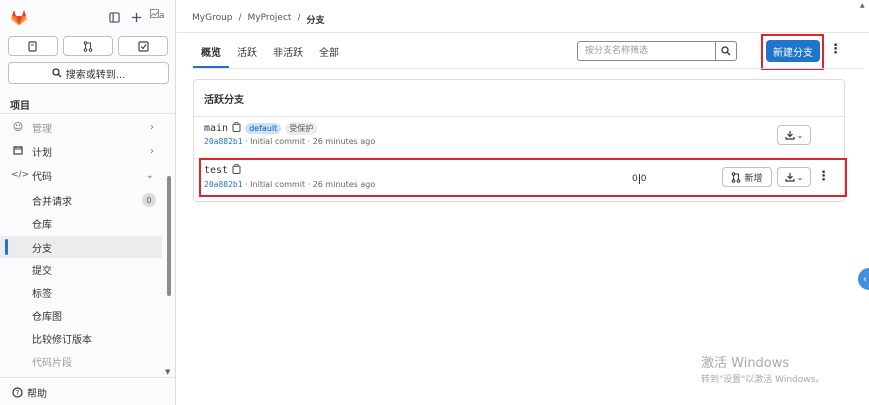 This screenshot has height=405, width=869. Describe the element at coordinates (216, 128) in the screenshot. I see `branch-name-link: main` at that location.